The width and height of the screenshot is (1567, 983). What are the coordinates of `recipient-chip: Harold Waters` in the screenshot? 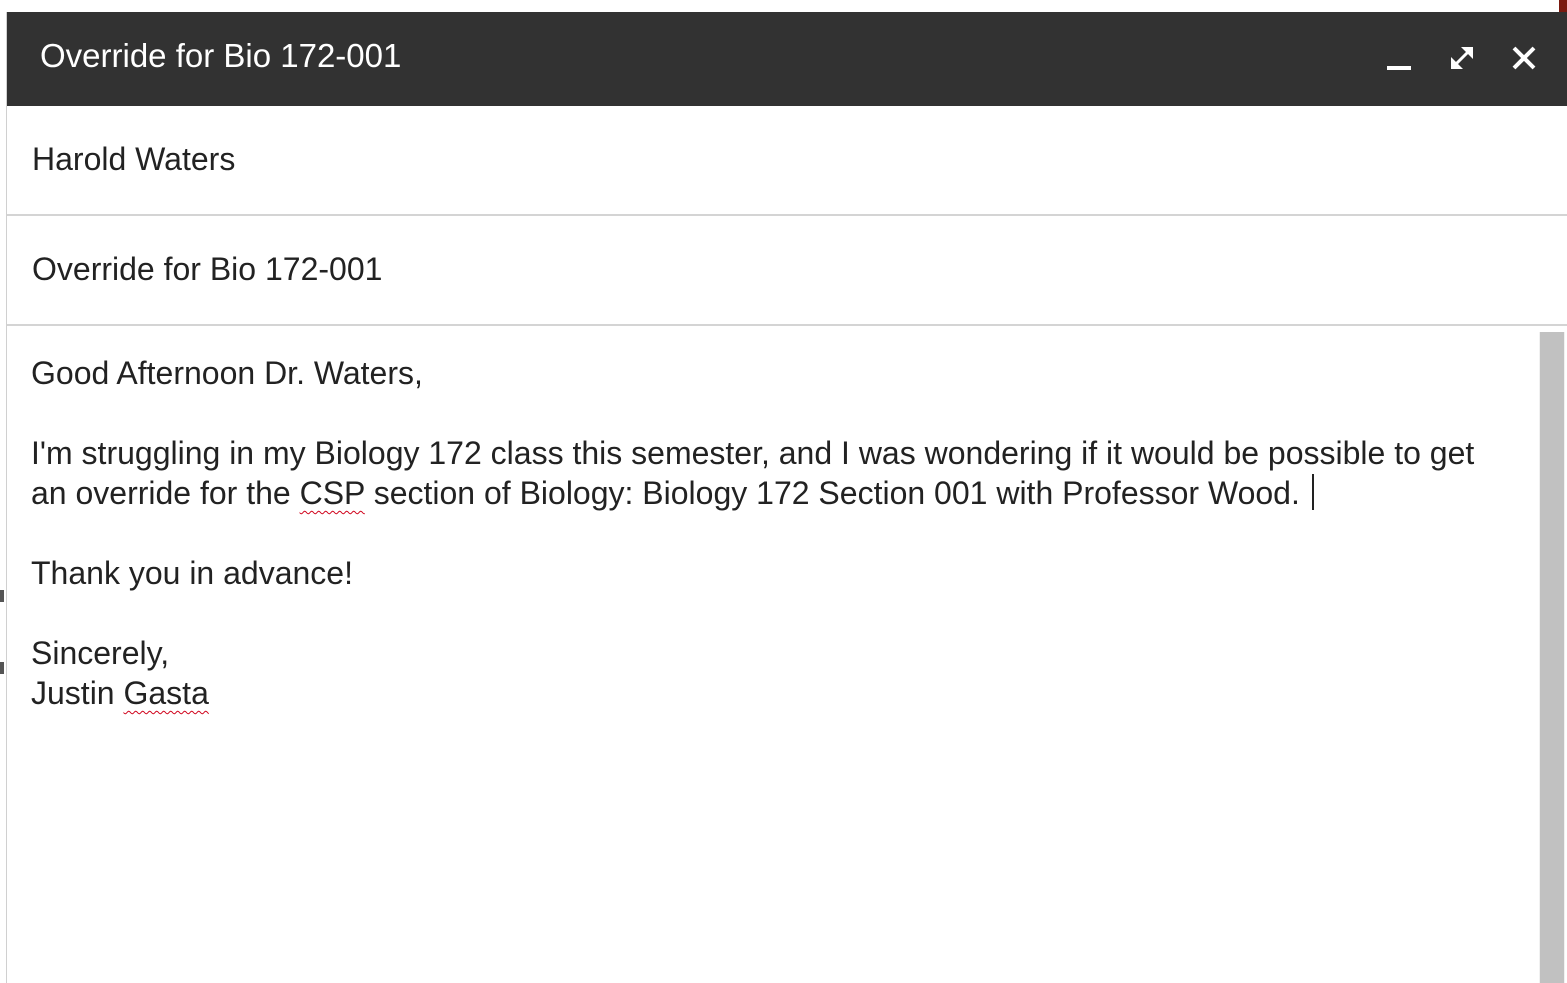 It's located at (133, 159).